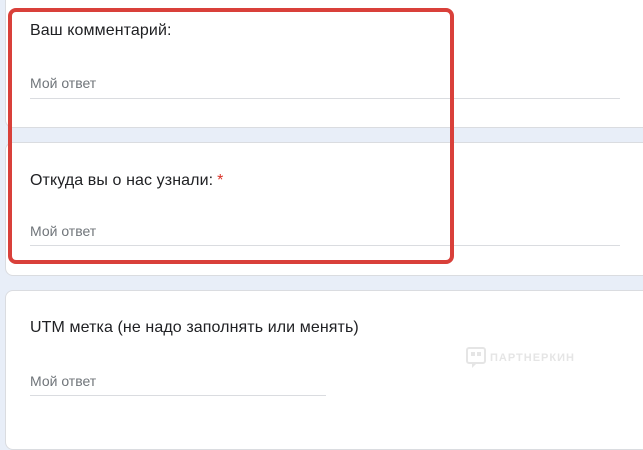 This screenshot has height=450, width=643. Describe the element at coordinates (122, 180) in the screenshot. I see `question-title-text: Откуда вы о нас узнали:` at that location.